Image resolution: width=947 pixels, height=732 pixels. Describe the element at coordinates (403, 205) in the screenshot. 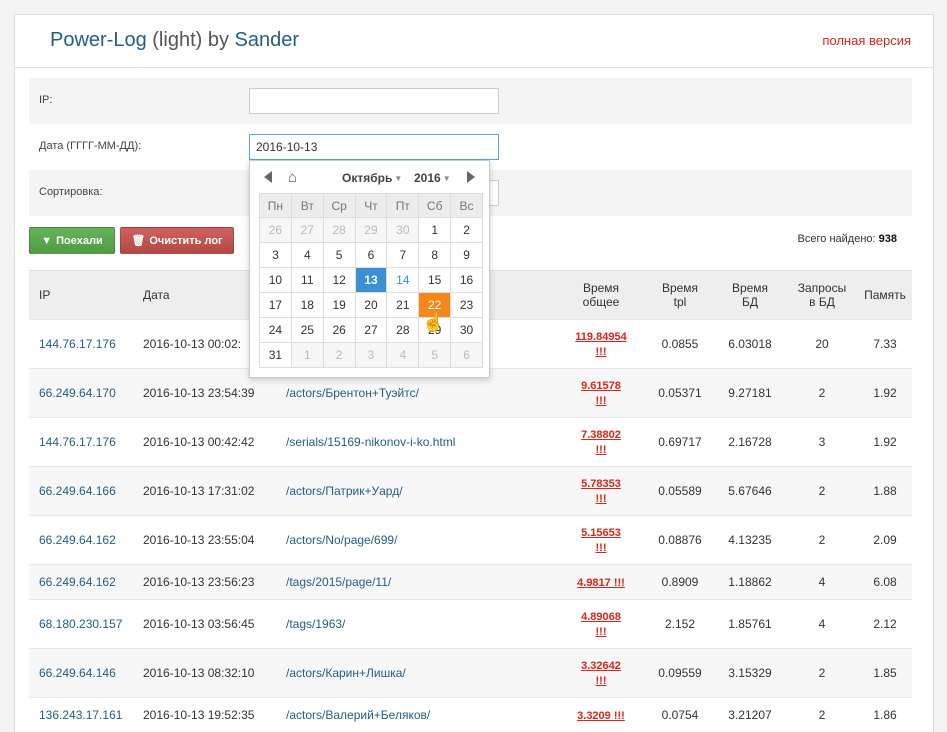

I see `weekday-header: Пт` at that location.